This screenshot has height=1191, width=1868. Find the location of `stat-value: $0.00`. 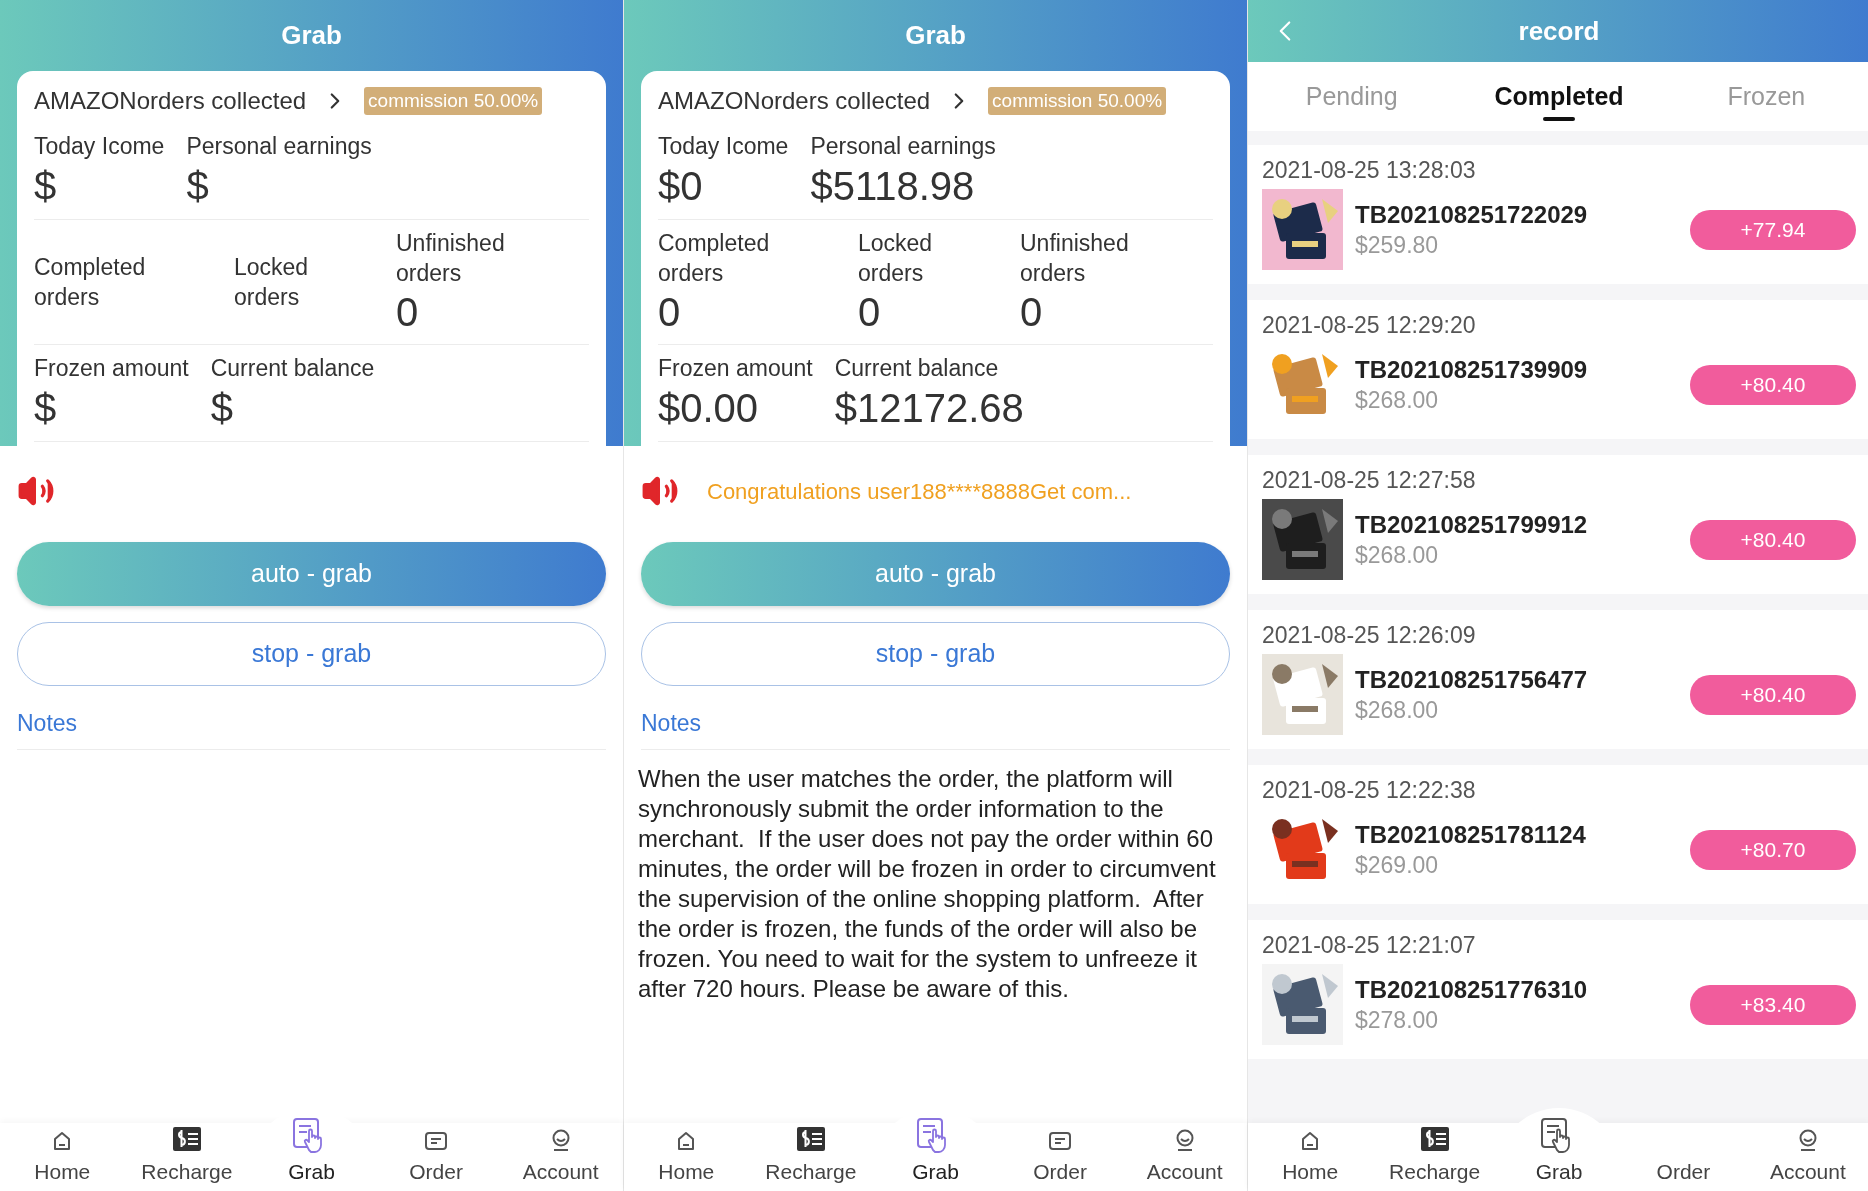

stat-value: $0.00 is located at coordinates (709, 408).